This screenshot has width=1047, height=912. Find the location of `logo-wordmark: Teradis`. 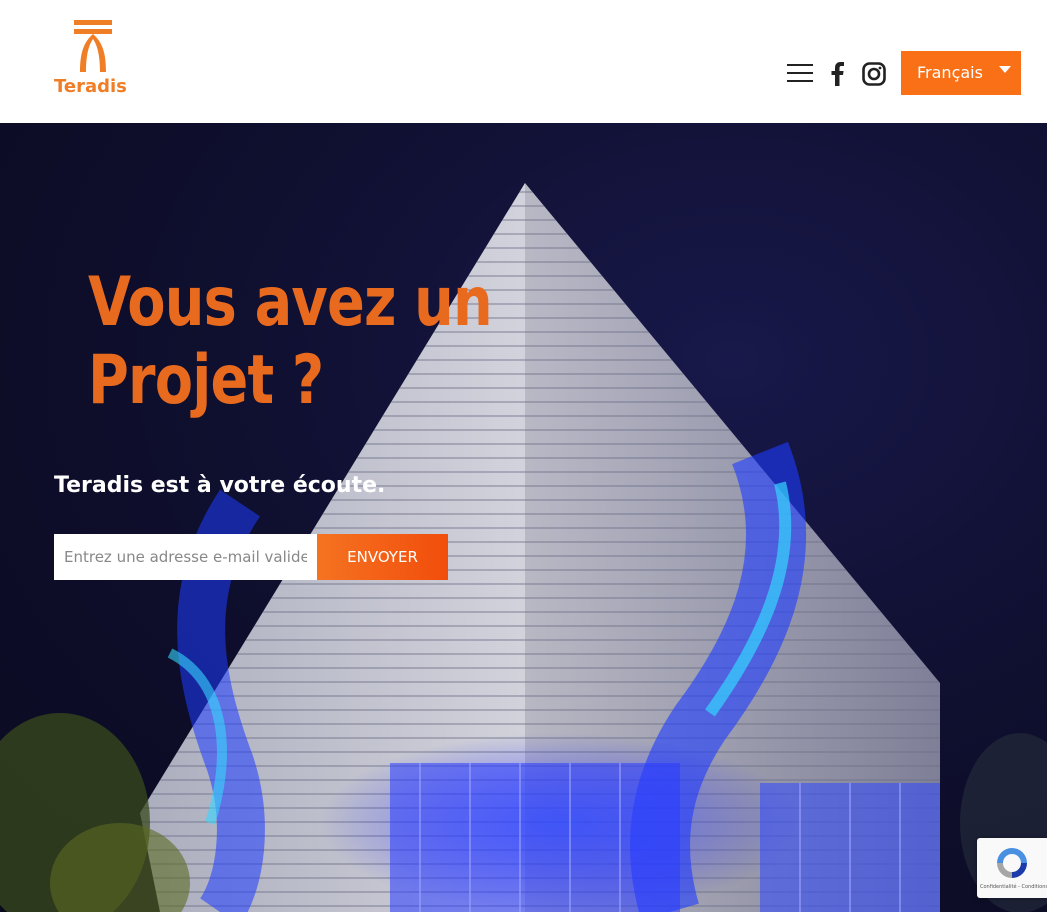

logo-wordmark: Teradis is located at coordinates (90, 86).